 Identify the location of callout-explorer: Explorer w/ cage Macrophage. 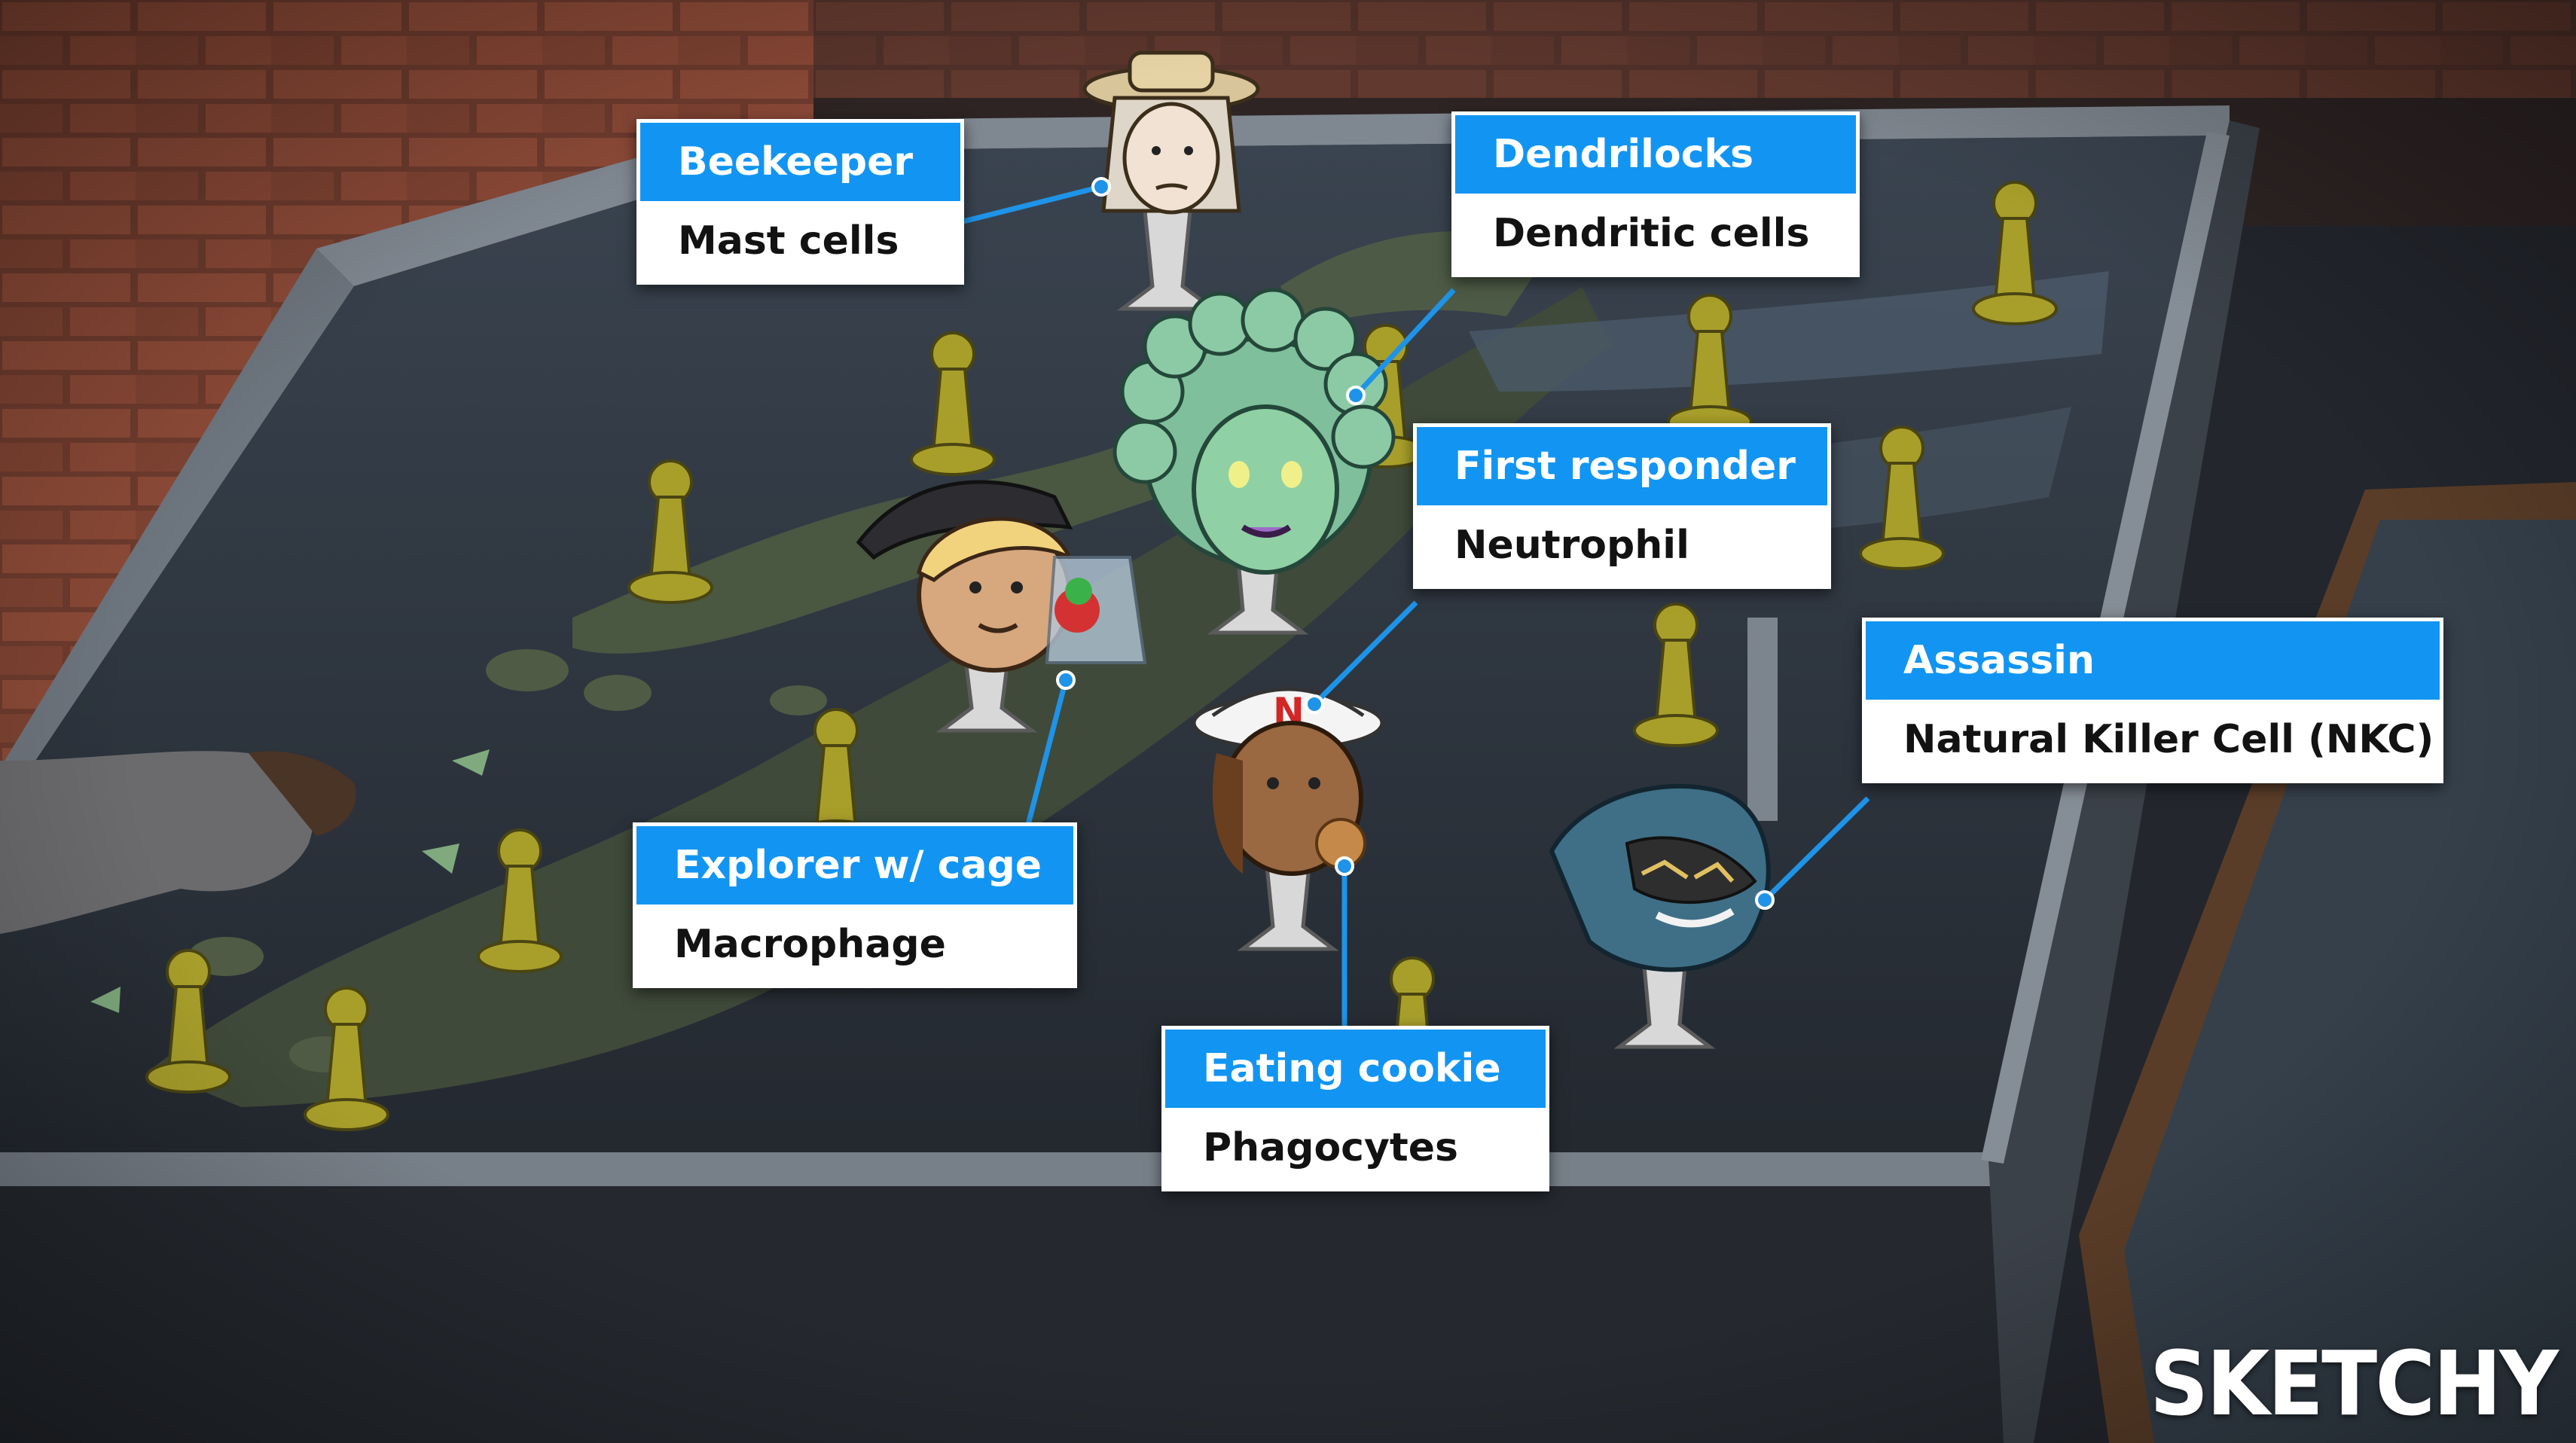
(855, 905).